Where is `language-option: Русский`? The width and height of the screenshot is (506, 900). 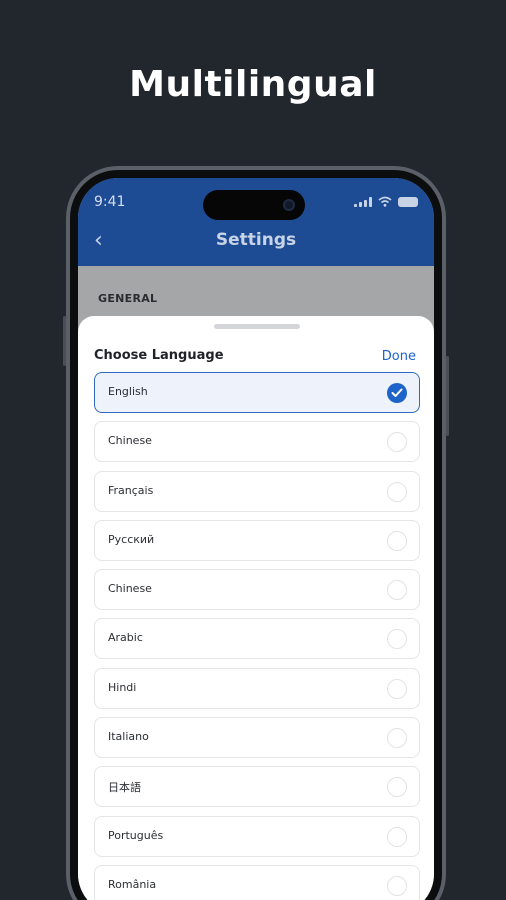
language-option: Русский is located at coordinates (257, 540).